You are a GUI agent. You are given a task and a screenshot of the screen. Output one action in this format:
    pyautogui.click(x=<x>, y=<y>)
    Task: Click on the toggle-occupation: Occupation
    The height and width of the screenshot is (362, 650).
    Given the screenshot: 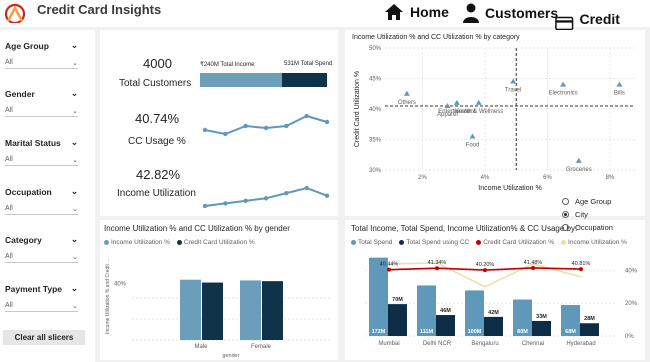 What is the action you would take?
    pyautogui.click(x=587, y=227)
    